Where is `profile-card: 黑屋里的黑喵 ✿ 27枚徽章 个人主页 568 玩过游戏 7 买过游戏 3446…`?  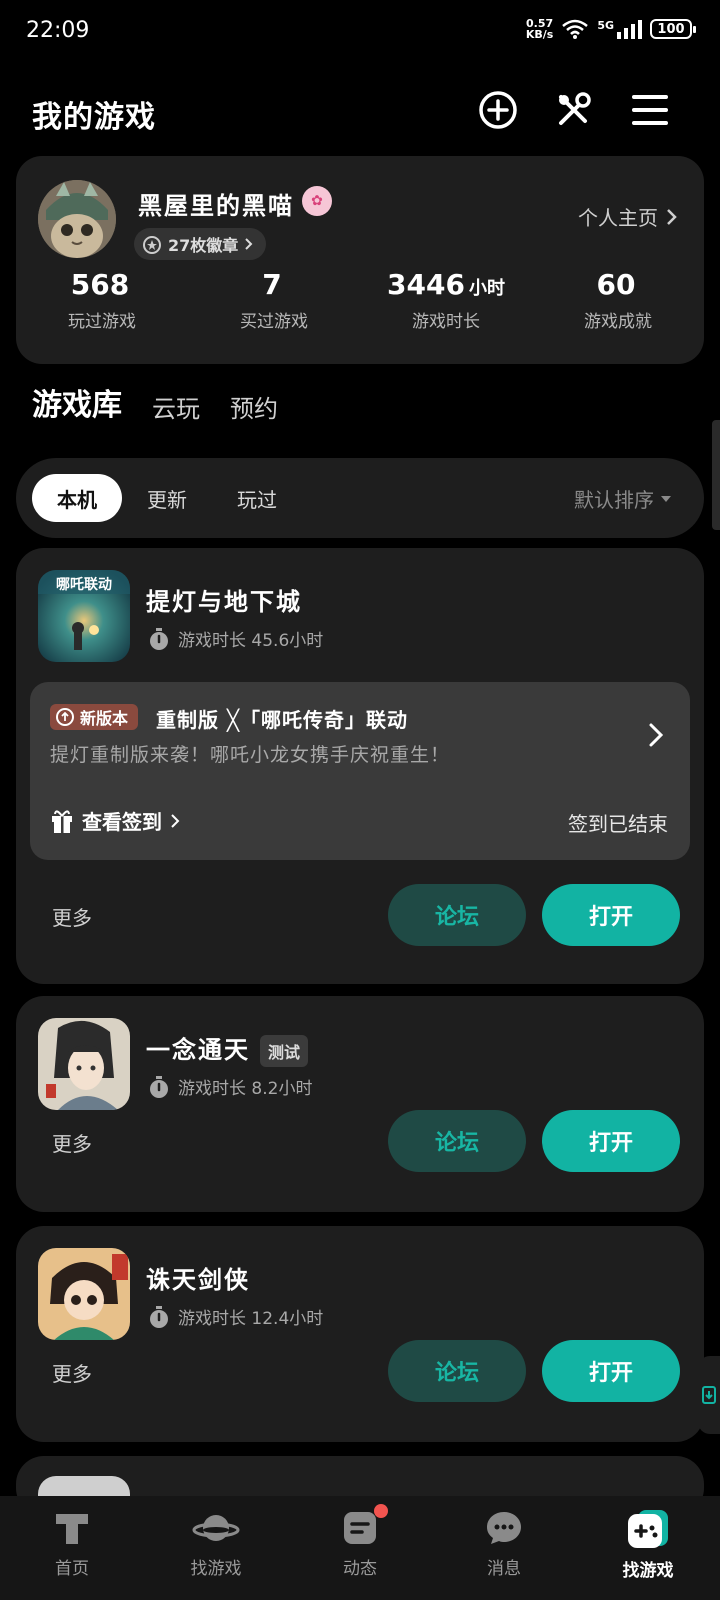 profile-card: 黑屋里的黑喵 ✿ 27枚徽章 个人主页 568 玩过游戏 7 买过游戏 3446… is located at coordinates (360, 260).